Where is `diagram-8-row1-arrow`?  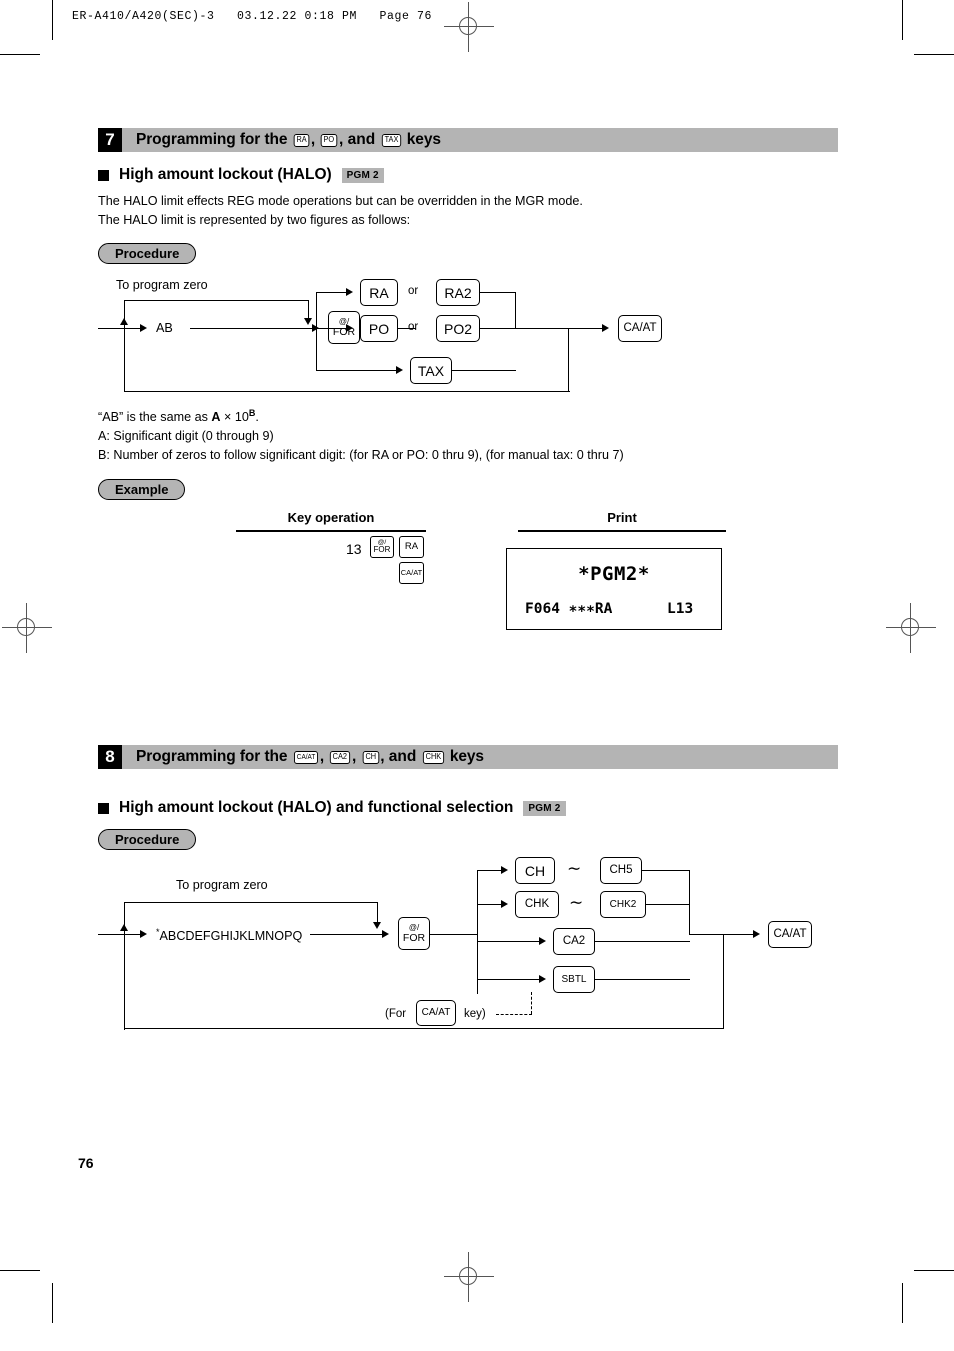 diagram-8-row1-arrow is located at coordinates (504, 869).